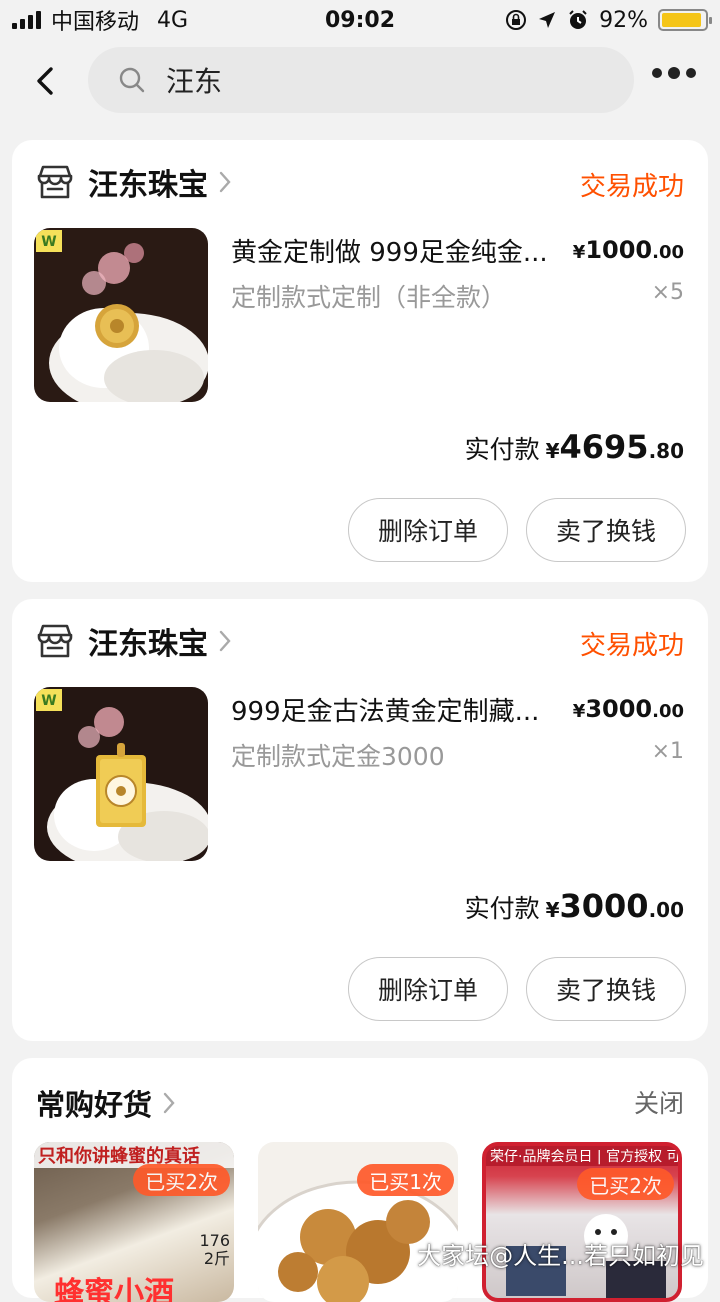  What do you see at coordinates (560, 1256) in the screenshot?
I see `watermark: 大家坛@人生...若只如初见` at bounding box center [560, 1256].